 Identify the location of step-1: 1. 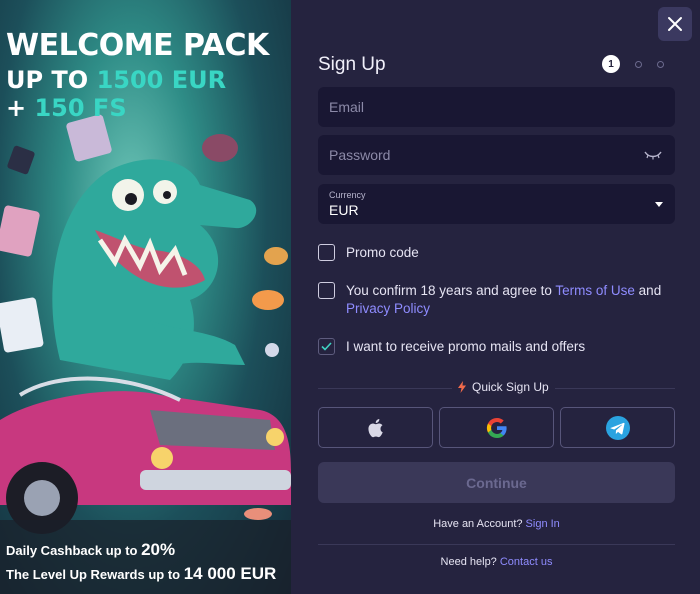
(611, 64).